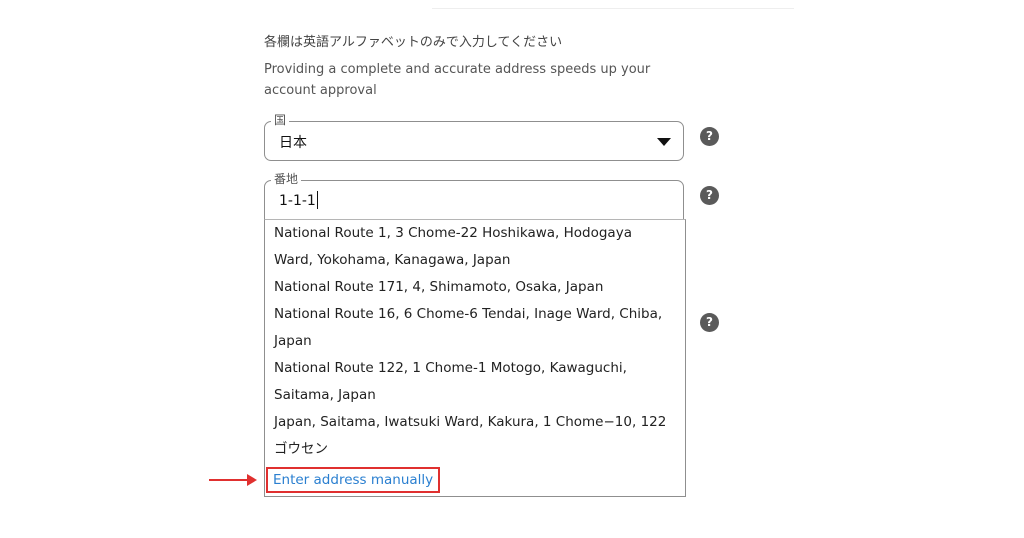  What do you see at coordinates (474, 195) in the screenshot?
I see `address-input: 番地 1-1-1` at bounding box center [474, 195].